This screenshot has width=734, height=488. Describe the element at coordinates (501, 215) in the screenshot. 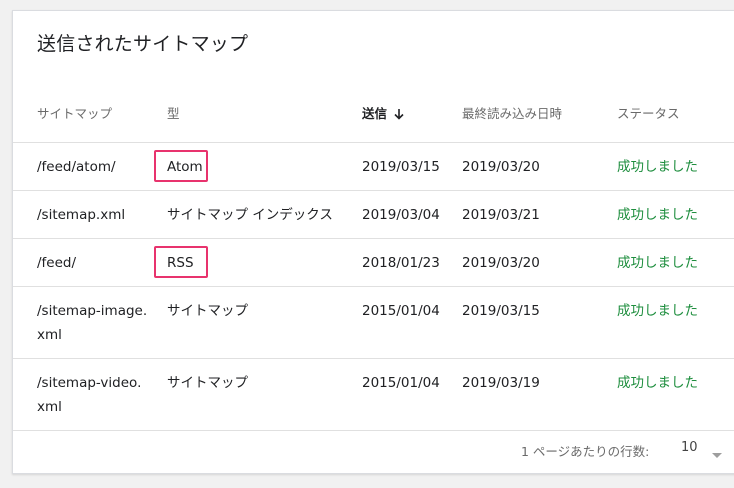

I see `cell-last-read: 2019/03/21` at that location.